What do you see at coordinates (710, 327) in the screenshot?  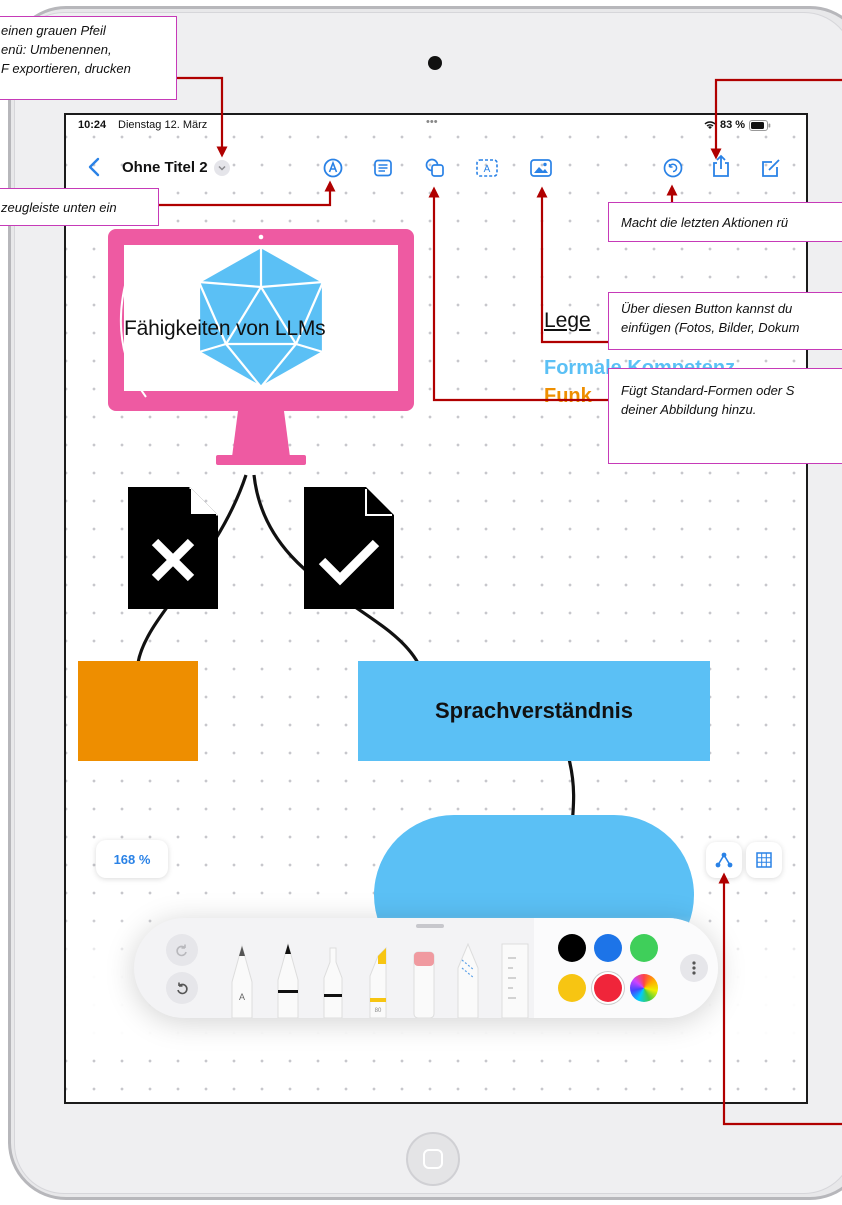 I see `callout-media-line-2: einfügen (Fotos, Bilder, Dokum` at bounding box center [710, 327].